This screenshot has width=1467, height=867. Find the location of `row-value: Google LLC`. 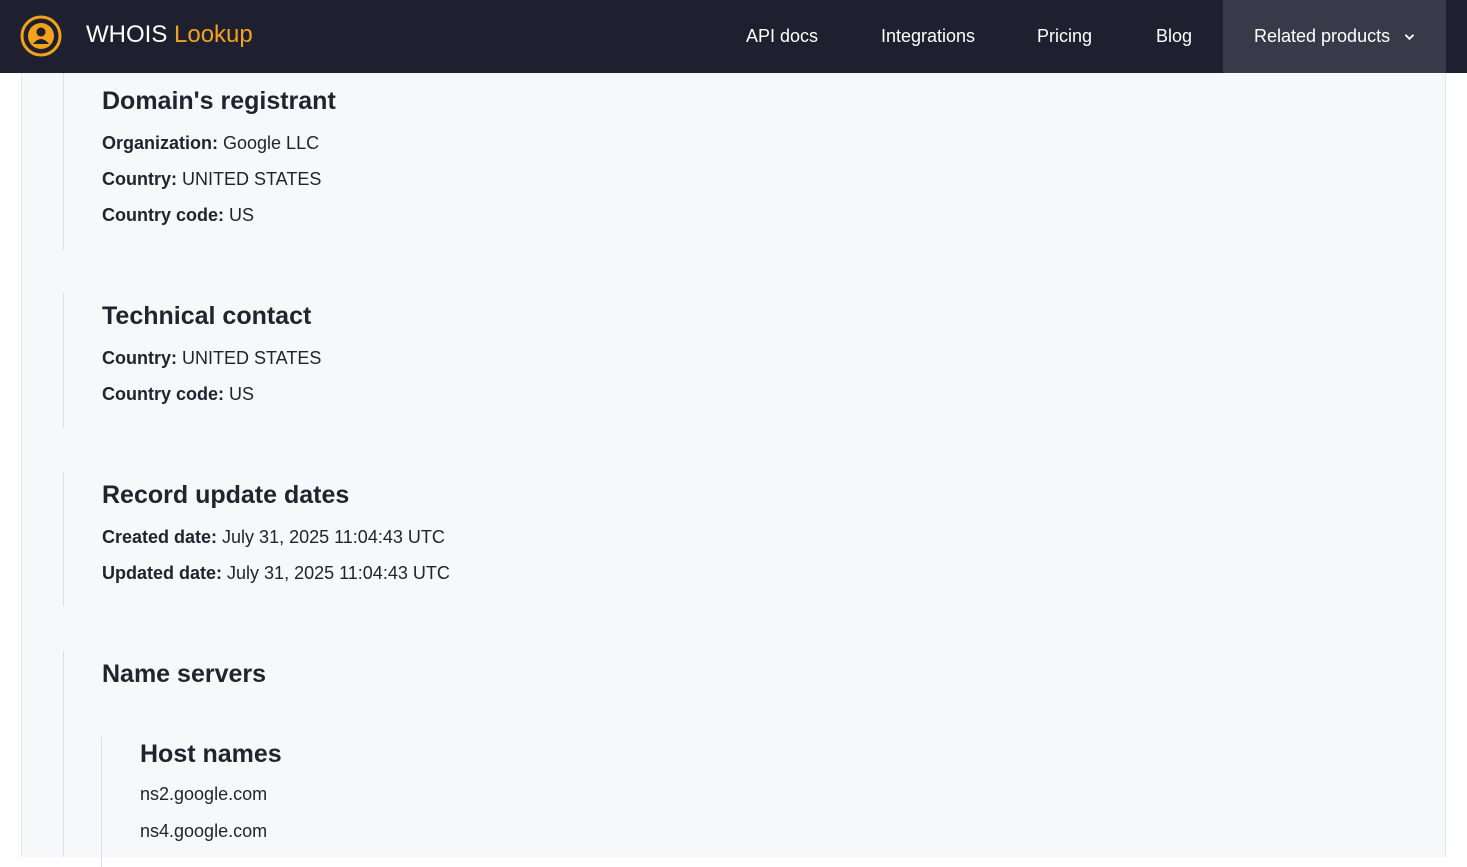

row-value: Google LLC is located at coordinates (271, 143).